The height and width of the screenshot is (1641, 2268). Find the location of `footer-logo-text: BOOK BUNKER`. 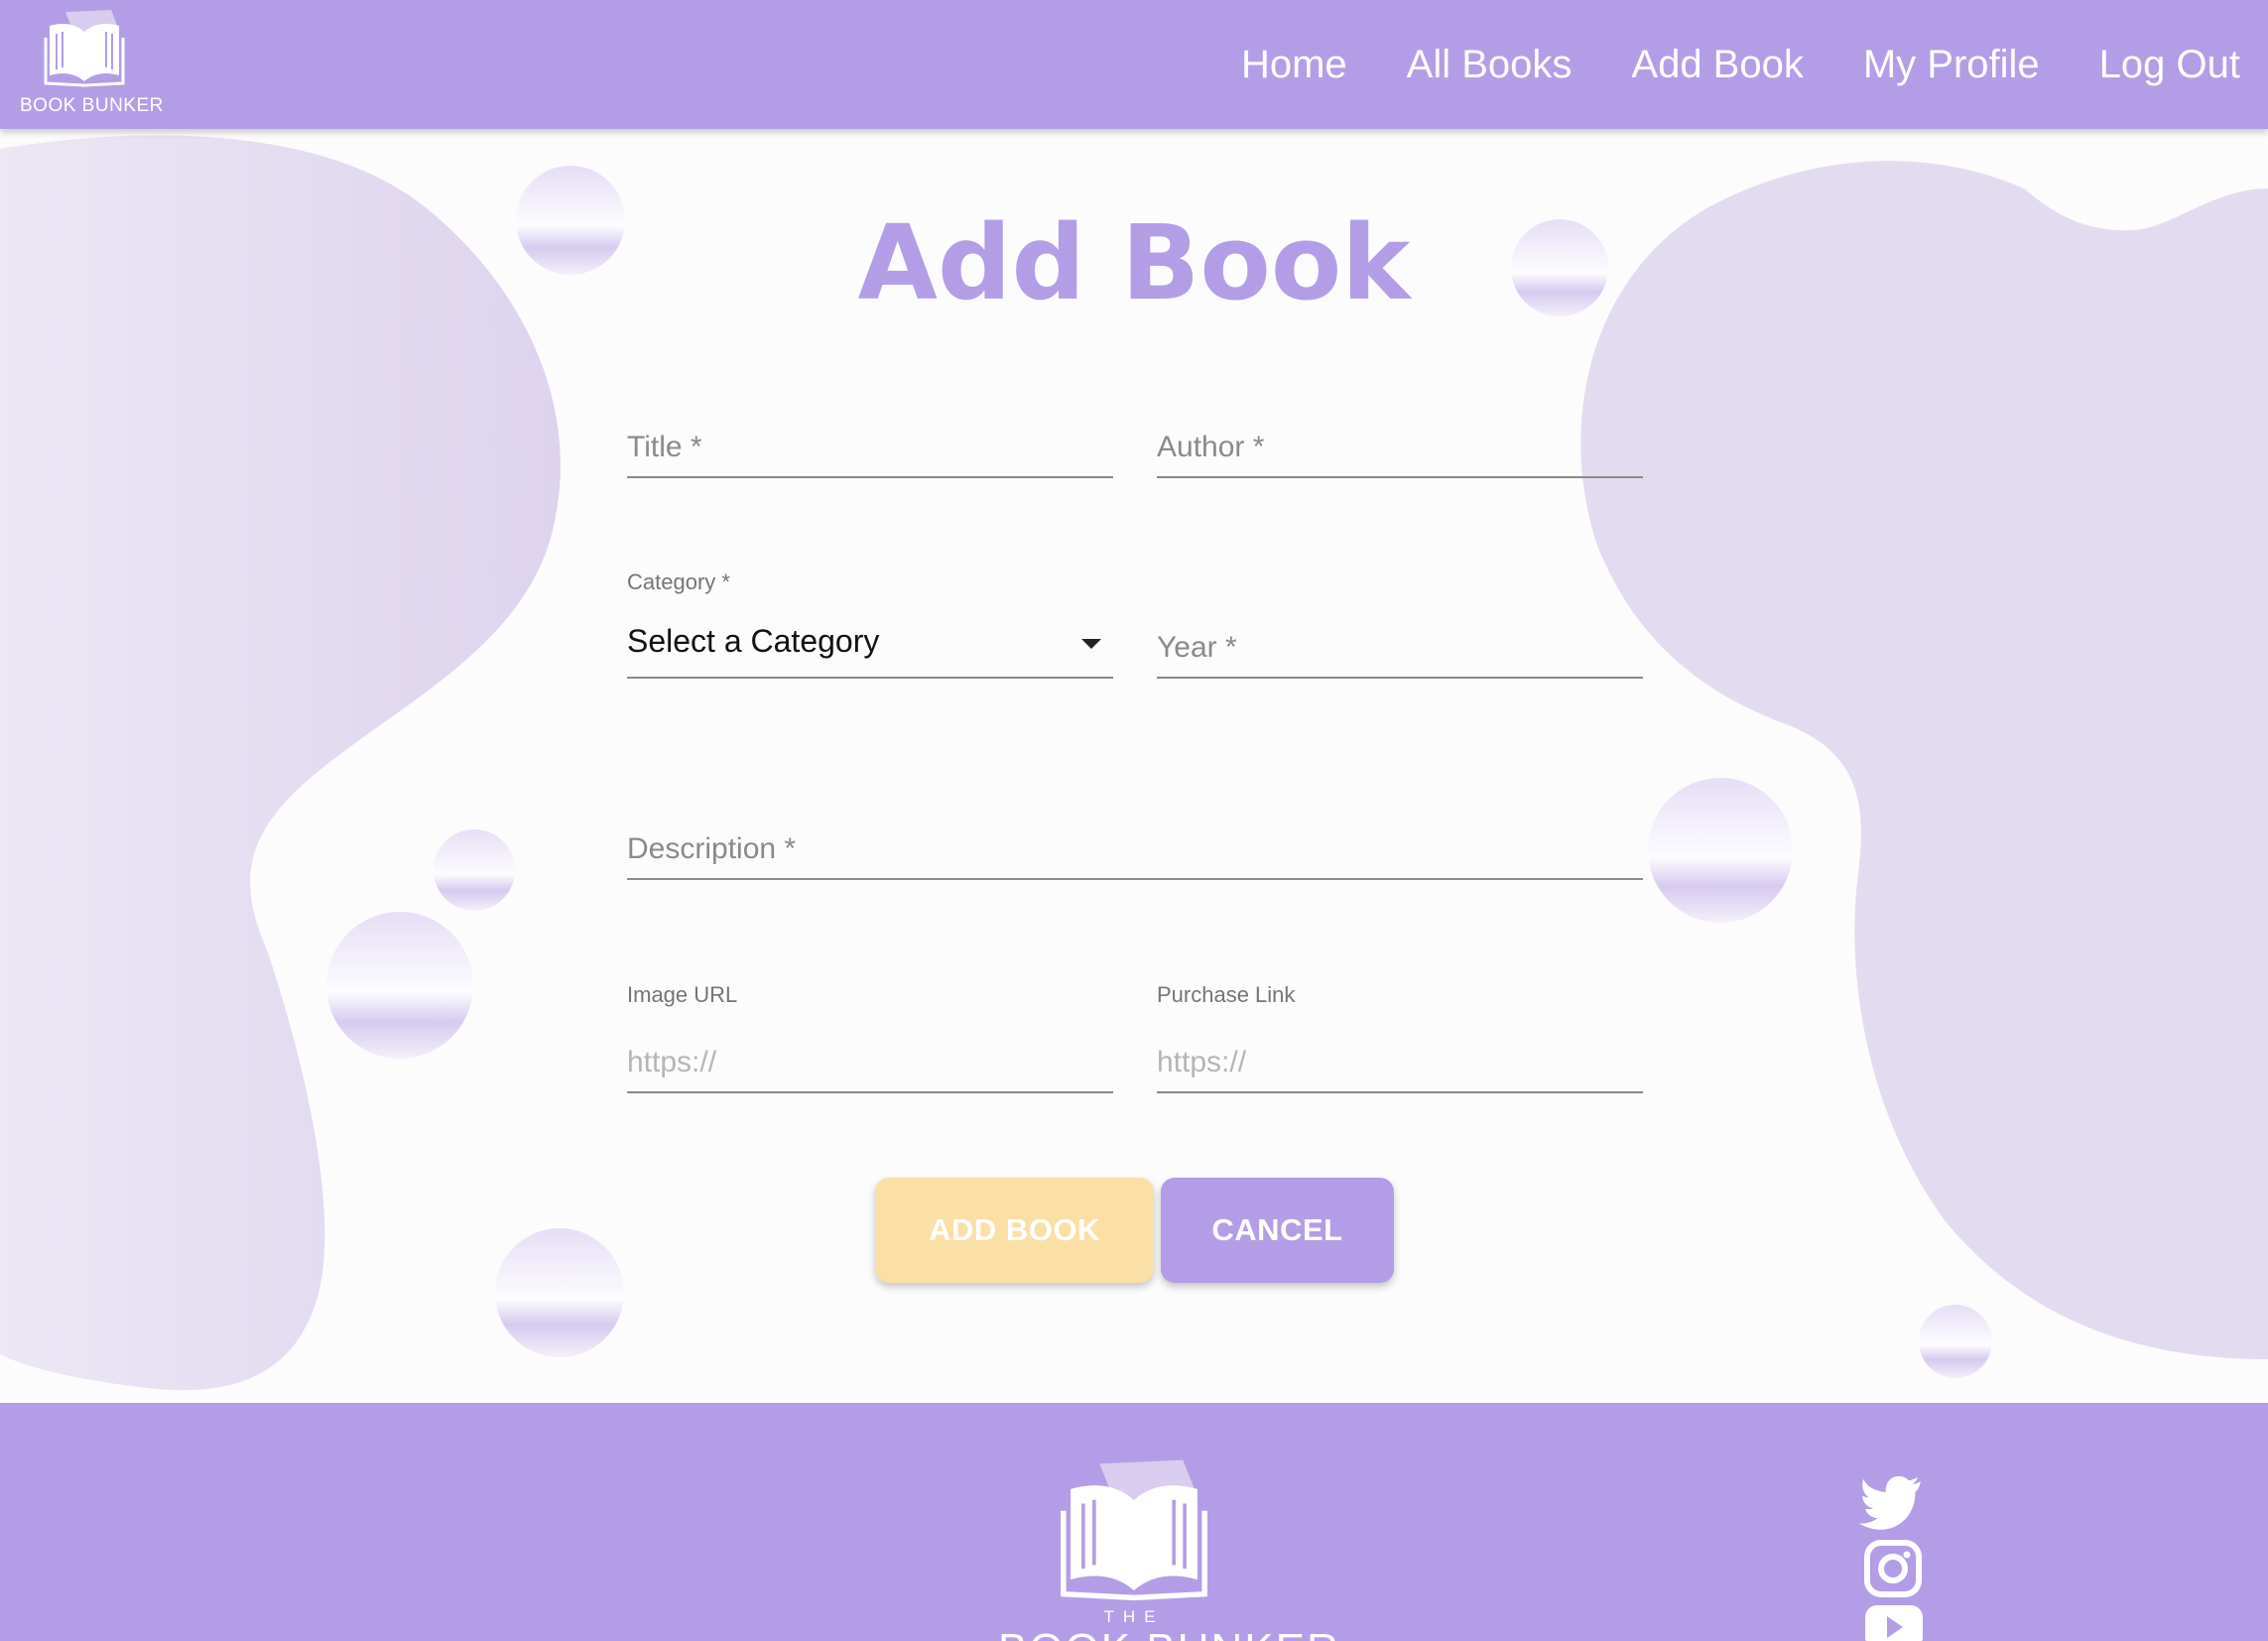

footer-logo-text: BOOK BUNKER is located at coordinates (1168, 1633).